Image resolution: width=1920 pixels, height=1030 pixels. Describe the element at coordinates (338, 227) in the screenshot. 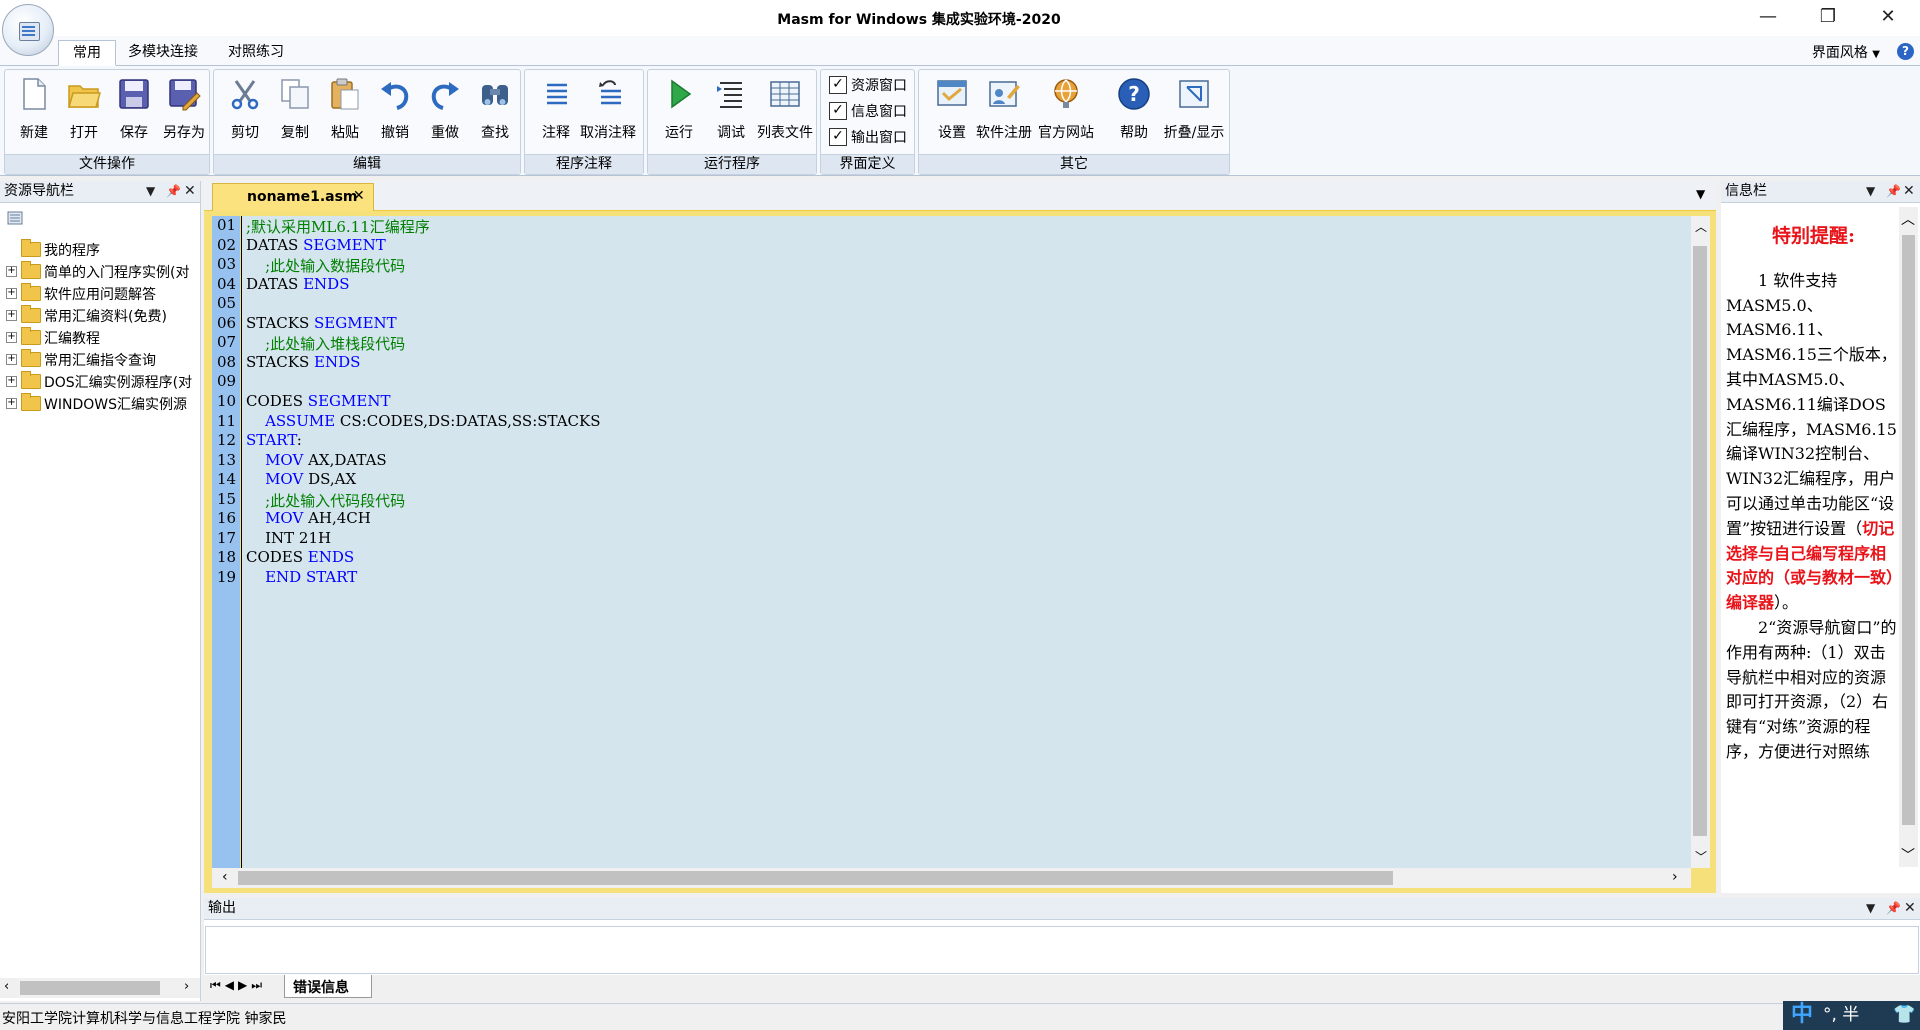

I see `code-comment: ;默认采用ML6.11汇编程序` at that location.